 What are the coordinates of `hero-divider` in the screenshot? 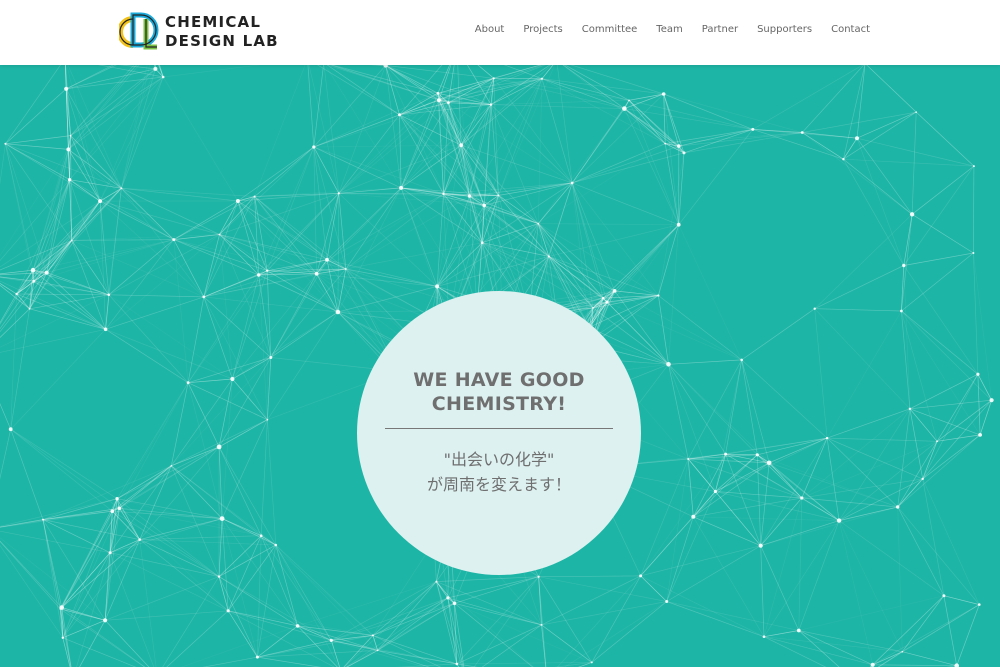 It's located at (499, 428).